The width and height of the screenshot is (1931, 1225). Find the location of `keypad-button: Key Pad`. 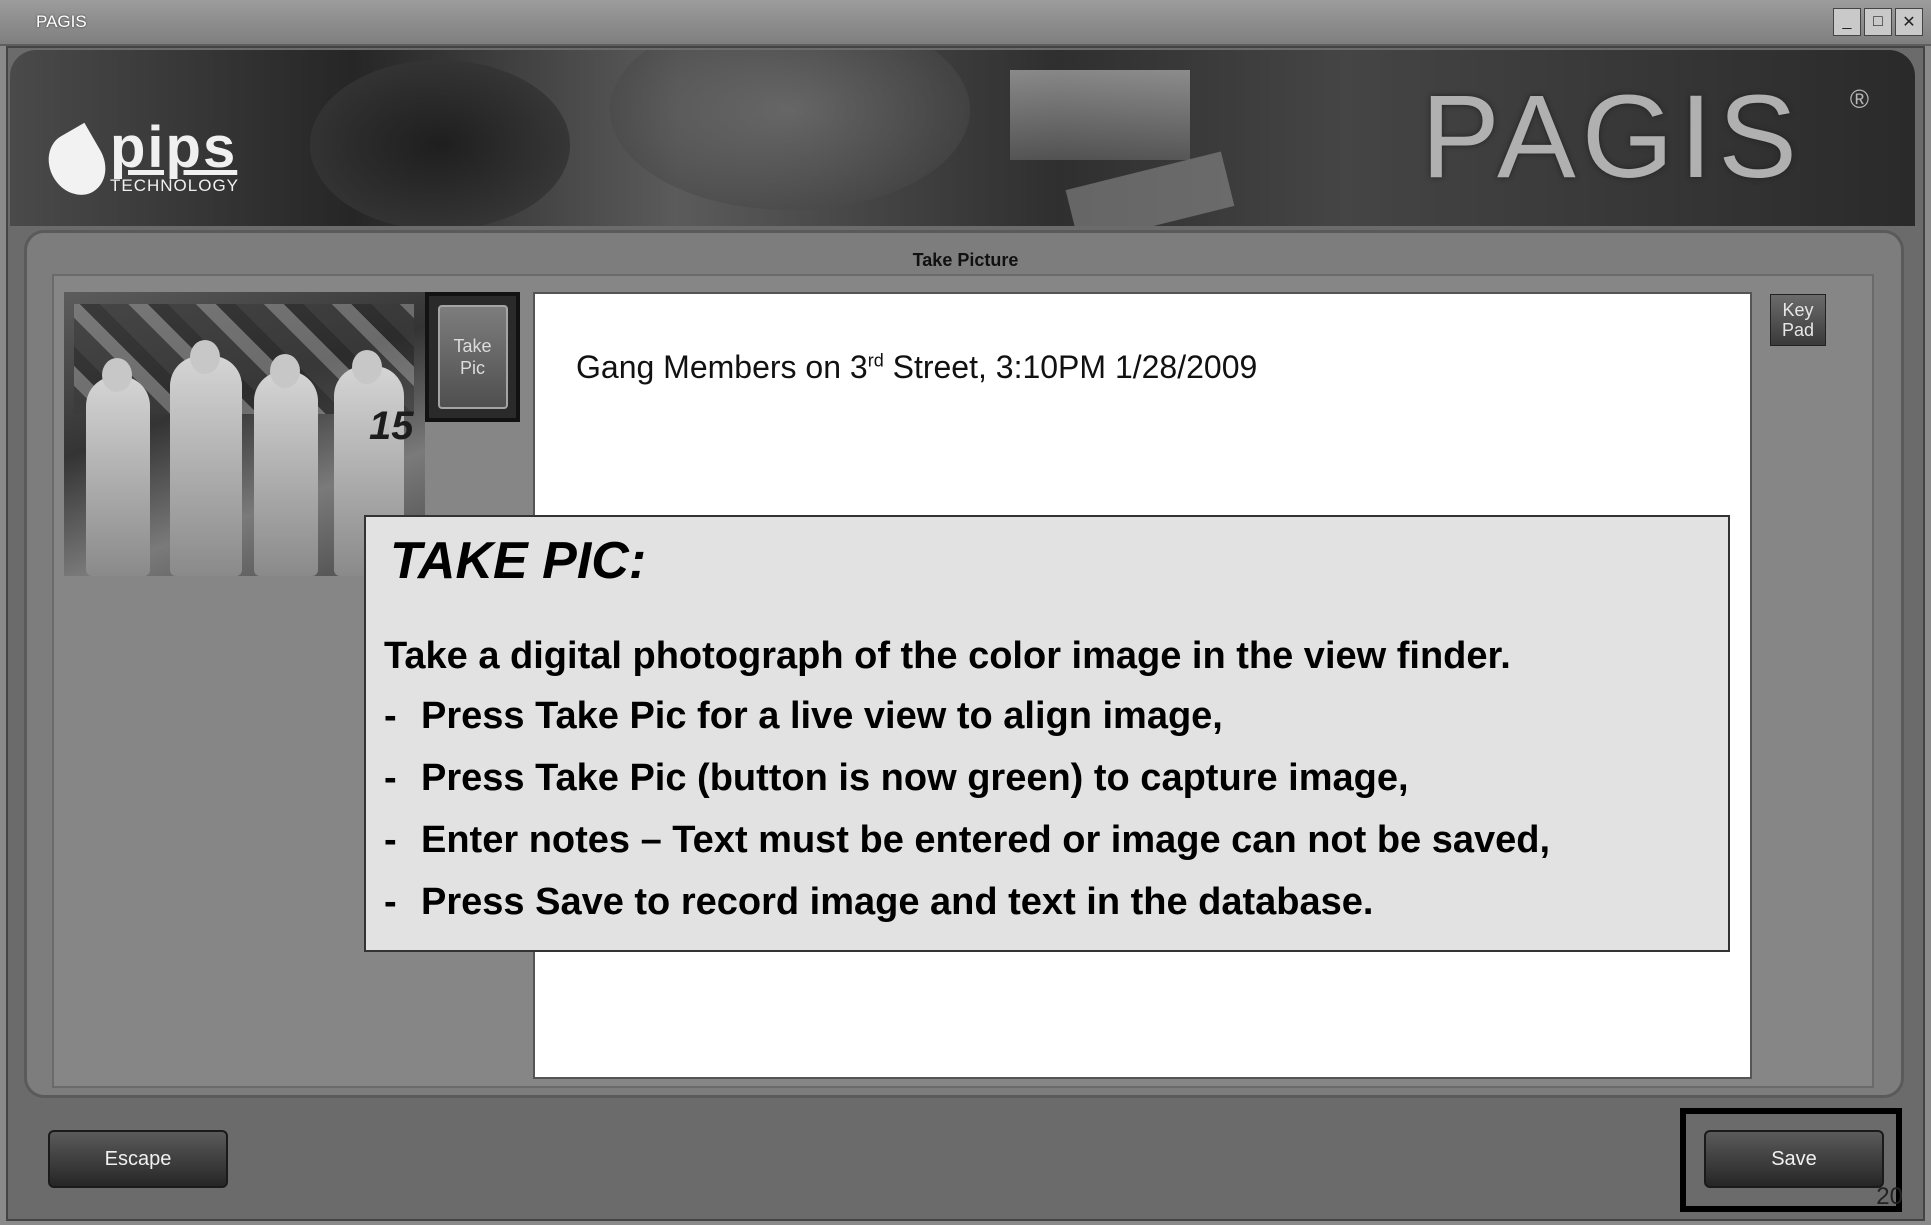

keypad-button: Key Pad is located at coordinates (1798, 320).